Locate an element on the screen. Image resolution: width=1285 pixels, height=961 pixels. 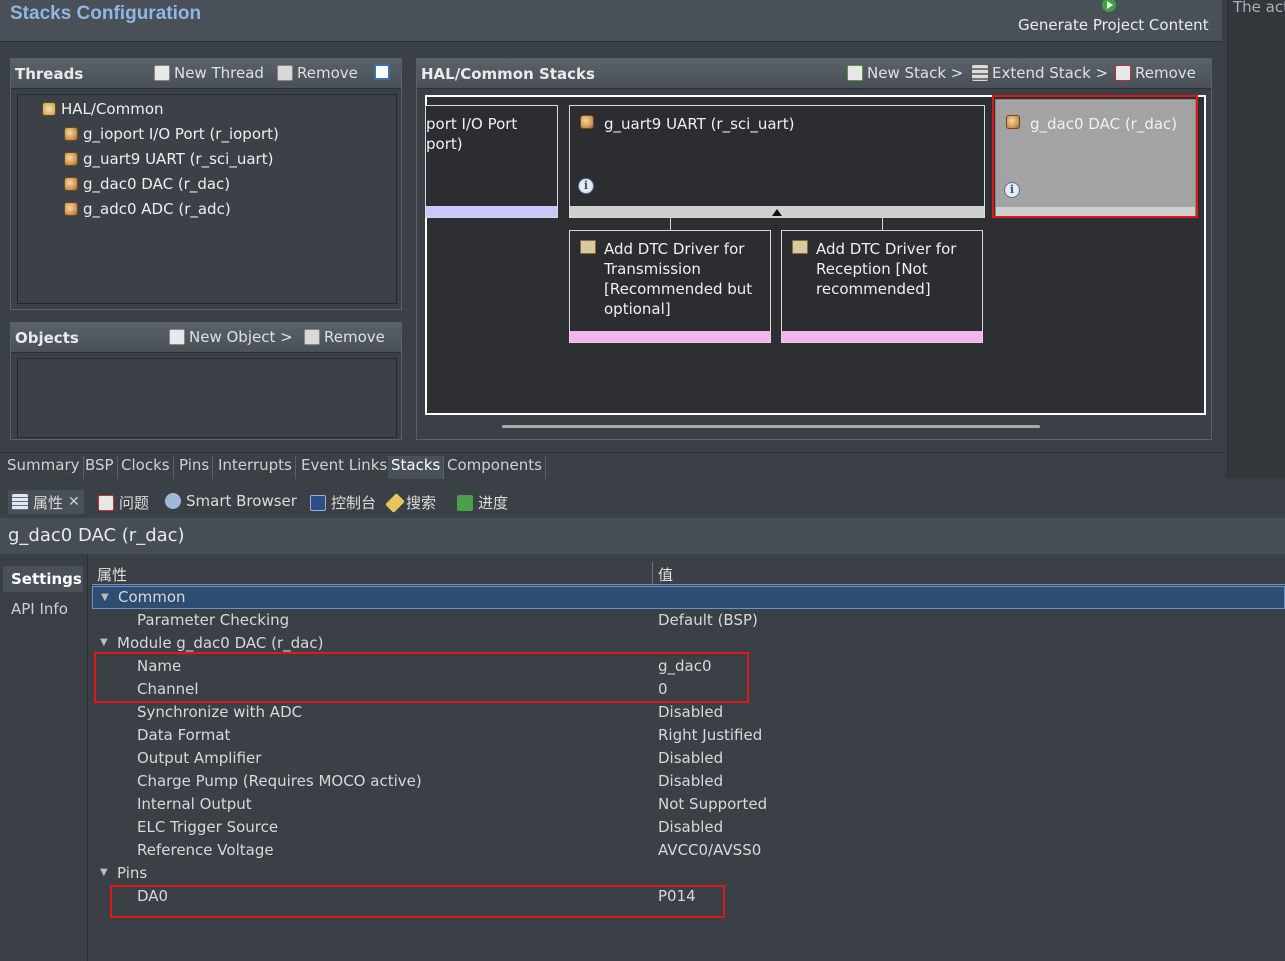
view-tab-progress: 进度 is located at coordinates (482, 502).